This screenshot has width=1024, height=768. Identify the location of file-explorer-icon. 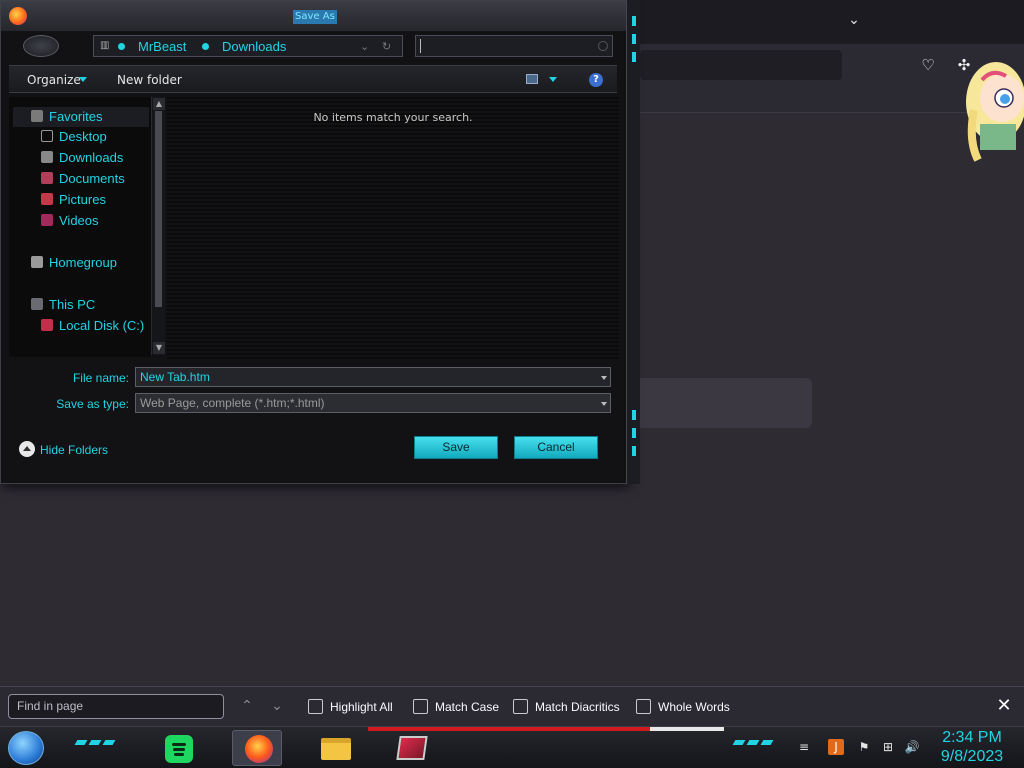
(336, 749).